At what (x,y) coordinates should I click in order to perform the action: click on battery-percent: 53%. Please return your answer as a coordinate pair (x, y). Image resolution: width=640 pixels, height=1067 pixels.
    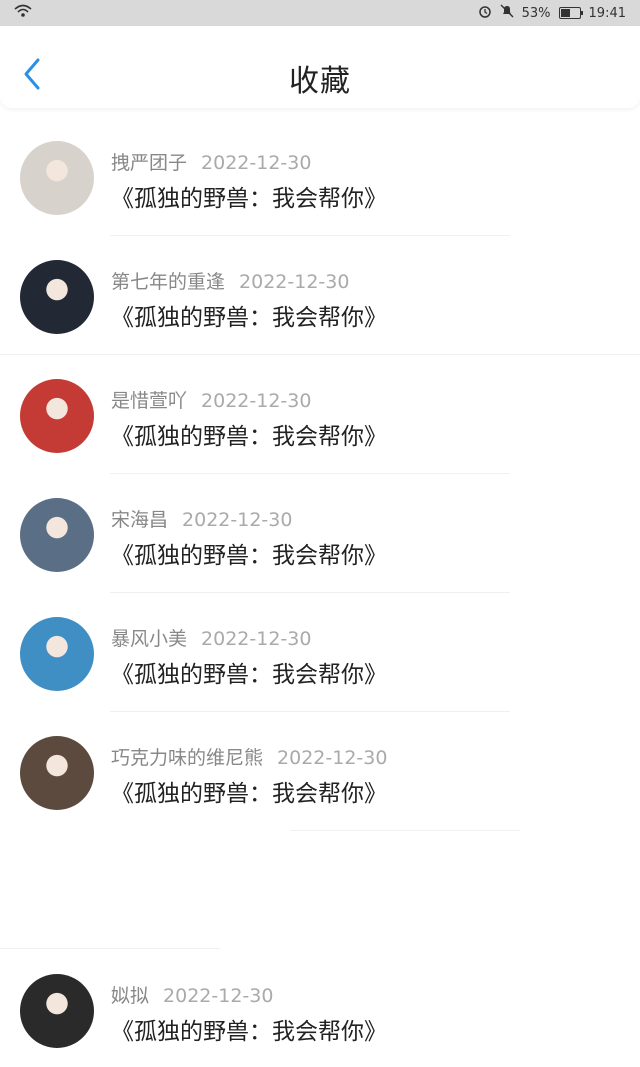
    Looking at the image, I should click on (536, 13).